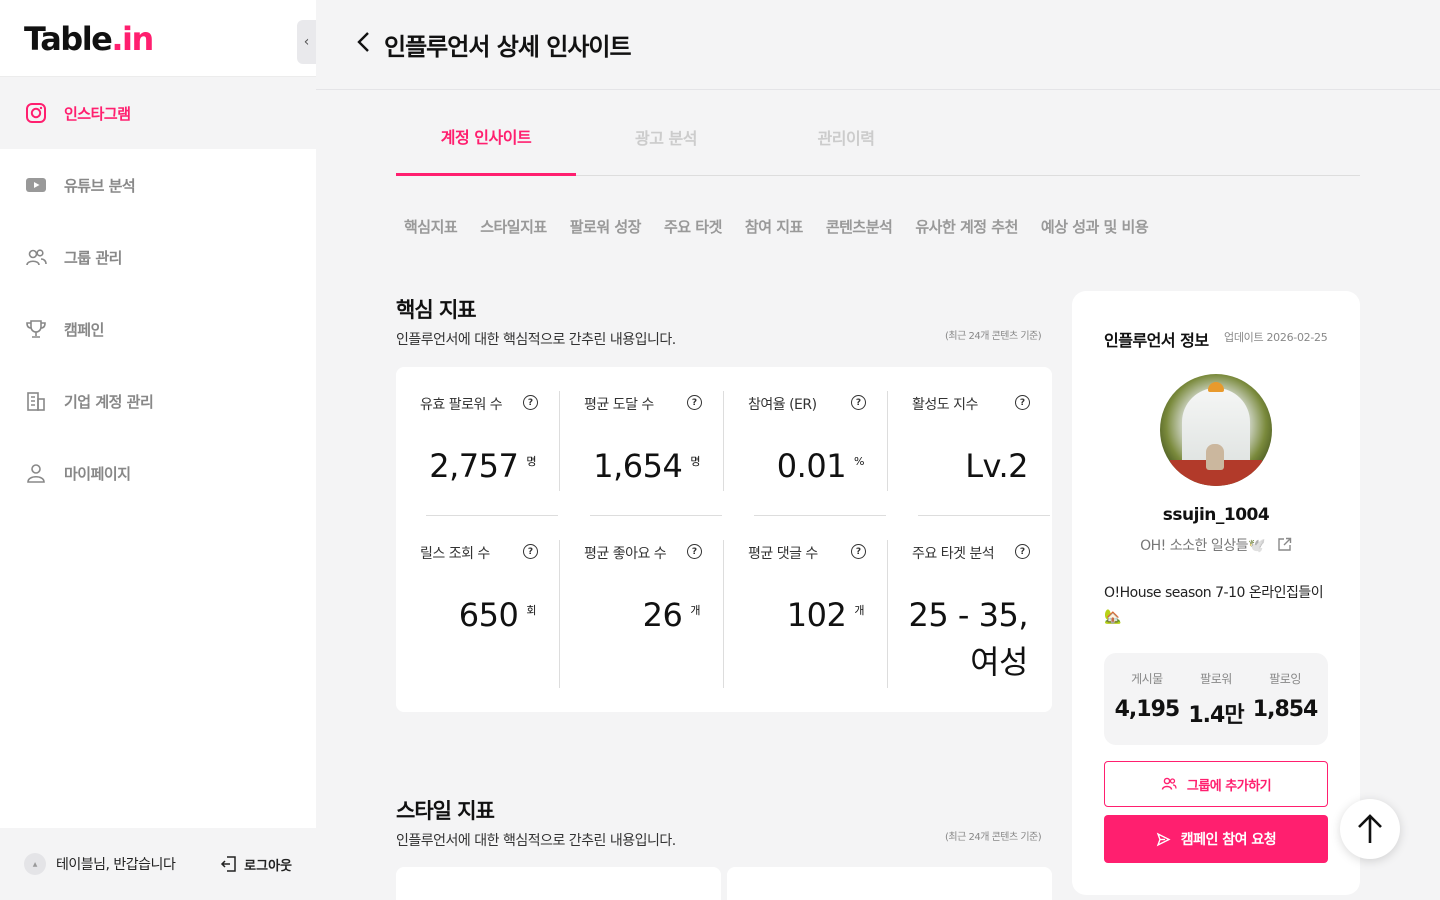  What do you see at coordinates (953, 554) in the screenshot?
I see `metric-label: 주요 타겟 분석` at bounding box center [953, 554].